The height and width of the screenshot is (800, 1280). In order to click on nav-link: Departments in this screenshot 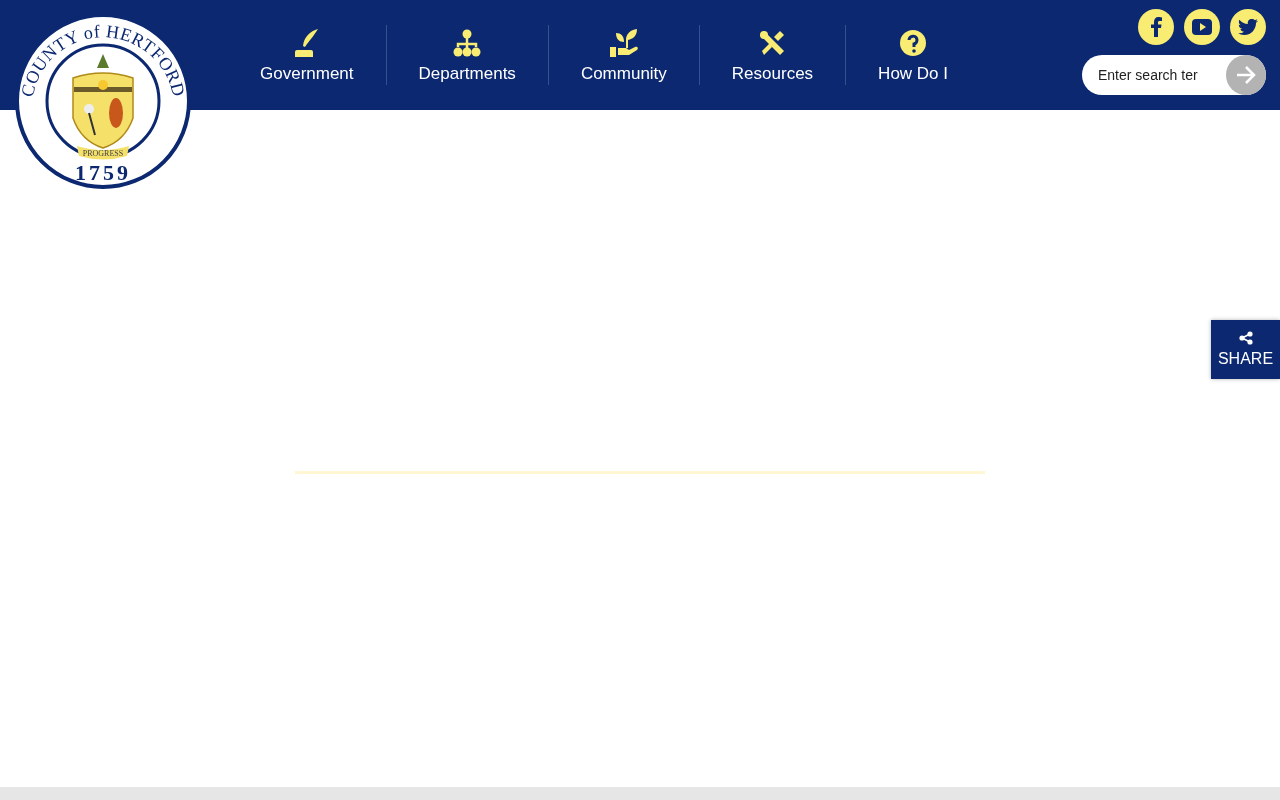, I will do `click(467, 55)`.